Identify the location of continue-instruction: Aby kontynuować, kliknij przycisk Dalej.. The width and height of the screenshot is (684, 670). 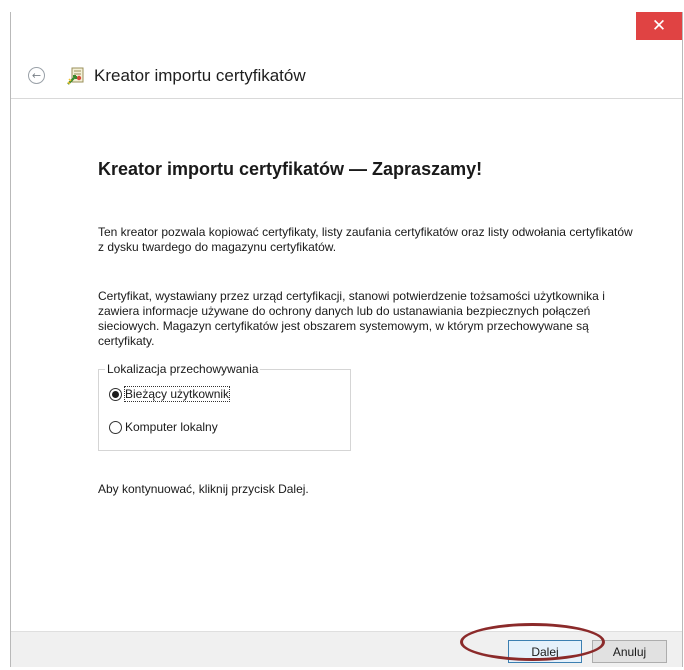
(203, 489).